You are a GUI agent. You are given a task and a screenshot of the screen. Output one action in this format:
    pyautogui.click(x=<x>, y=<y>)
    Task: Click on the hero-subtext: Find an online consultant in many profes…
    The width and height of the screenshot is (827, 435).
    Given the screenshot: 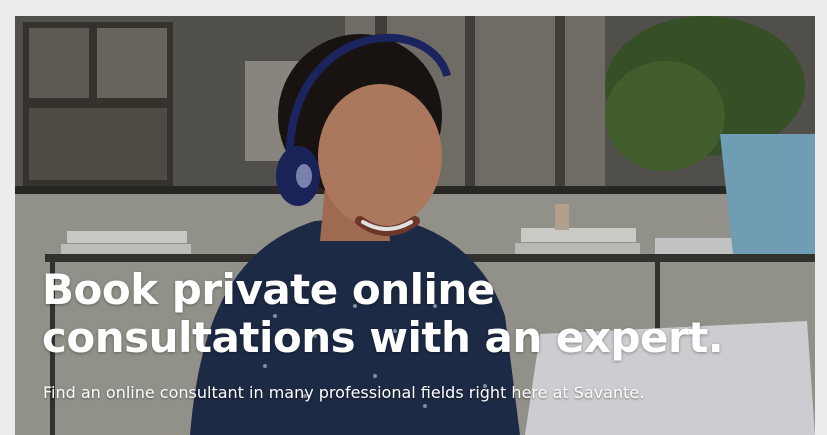 What is the action you would take?
    pyautogui.click(x=344, y=392)
    